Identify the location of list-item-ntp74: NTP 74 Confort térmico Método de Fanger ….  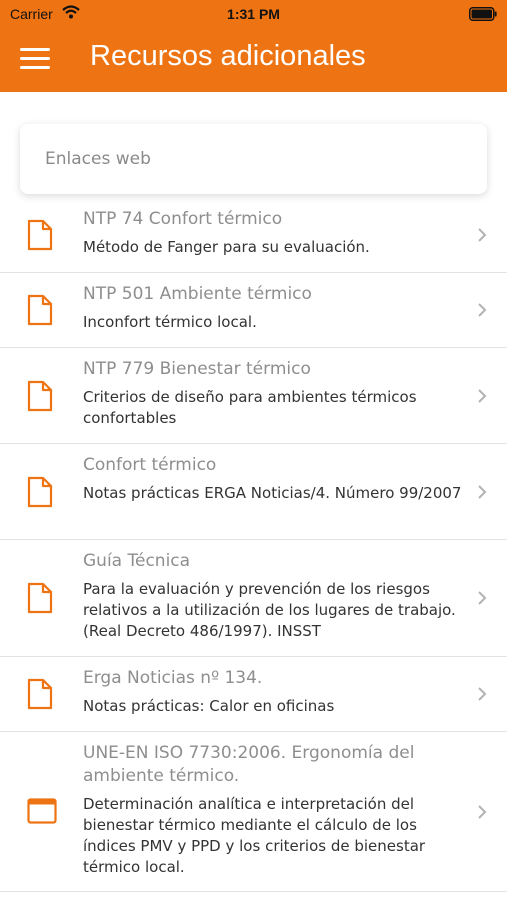
(253, 235).